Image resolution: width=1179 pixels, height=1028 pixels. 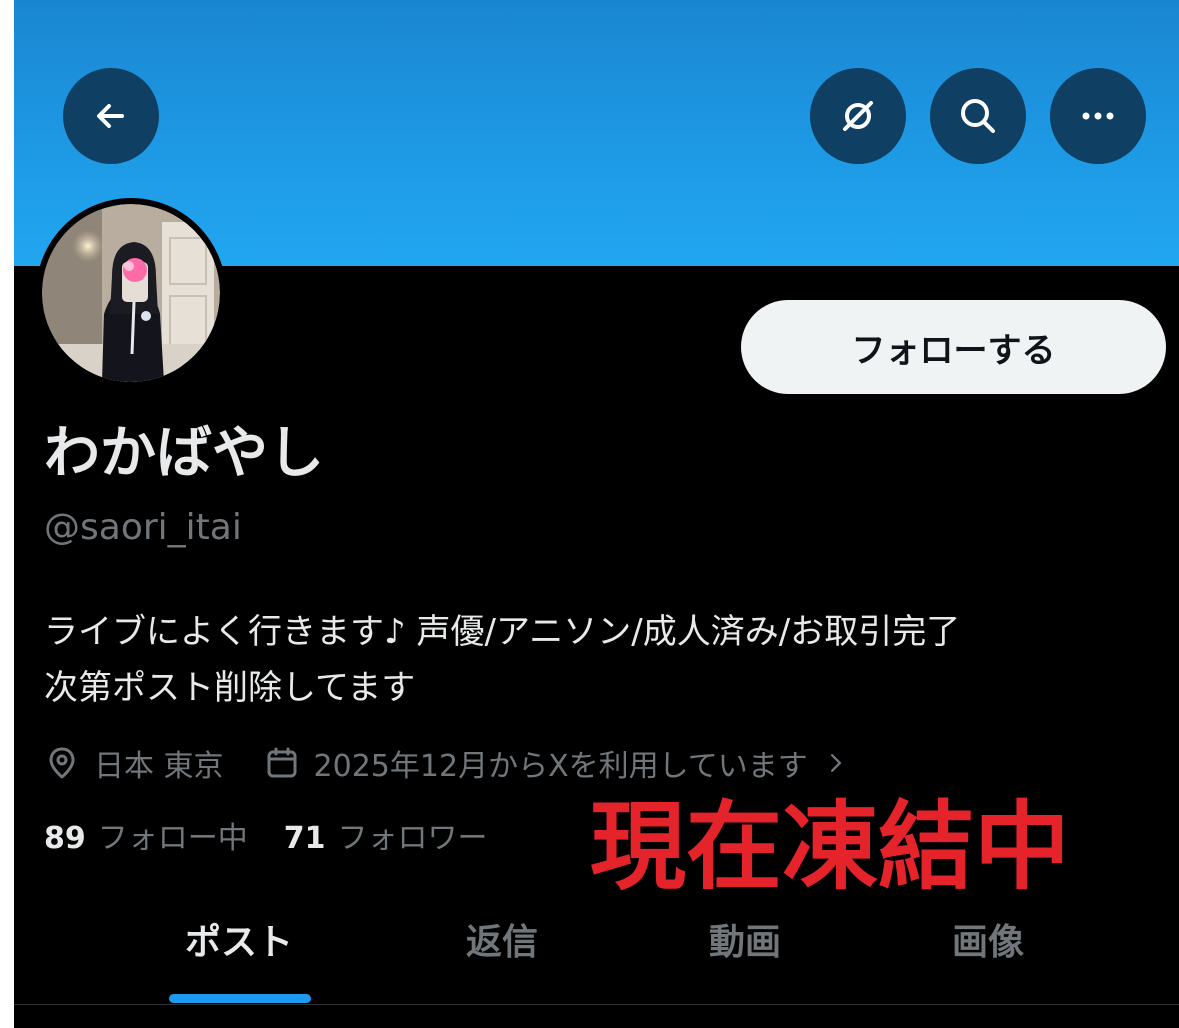 I want to click on arrow-left-icon, so click(x=110, y=116).